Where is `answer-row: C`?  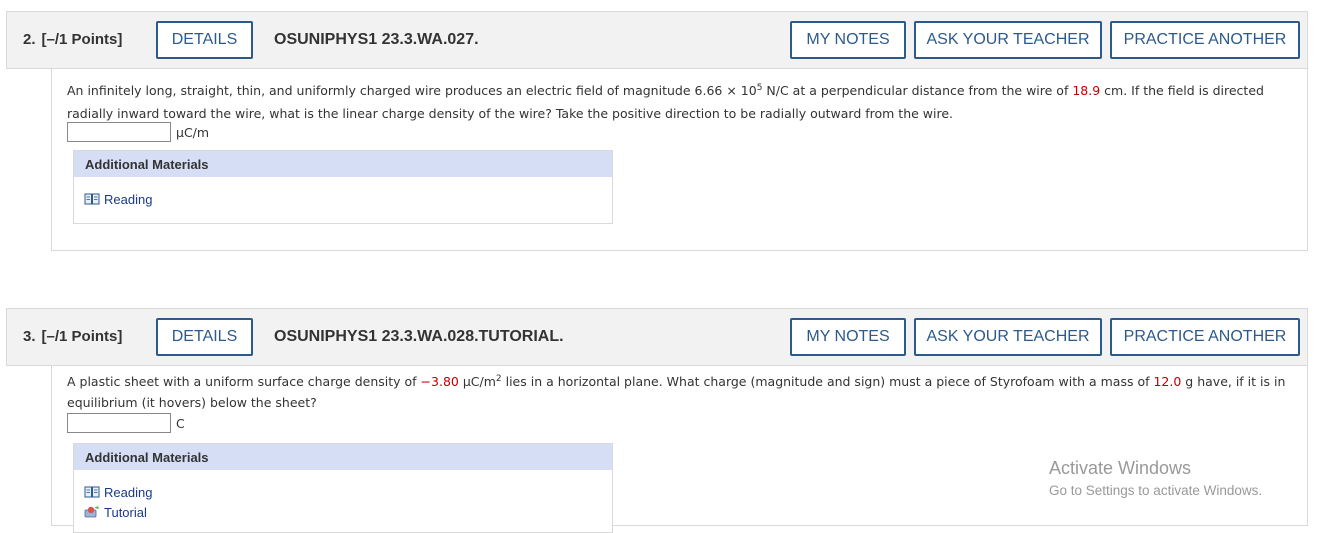
answer-row: C is located at coordinates (126, 423).